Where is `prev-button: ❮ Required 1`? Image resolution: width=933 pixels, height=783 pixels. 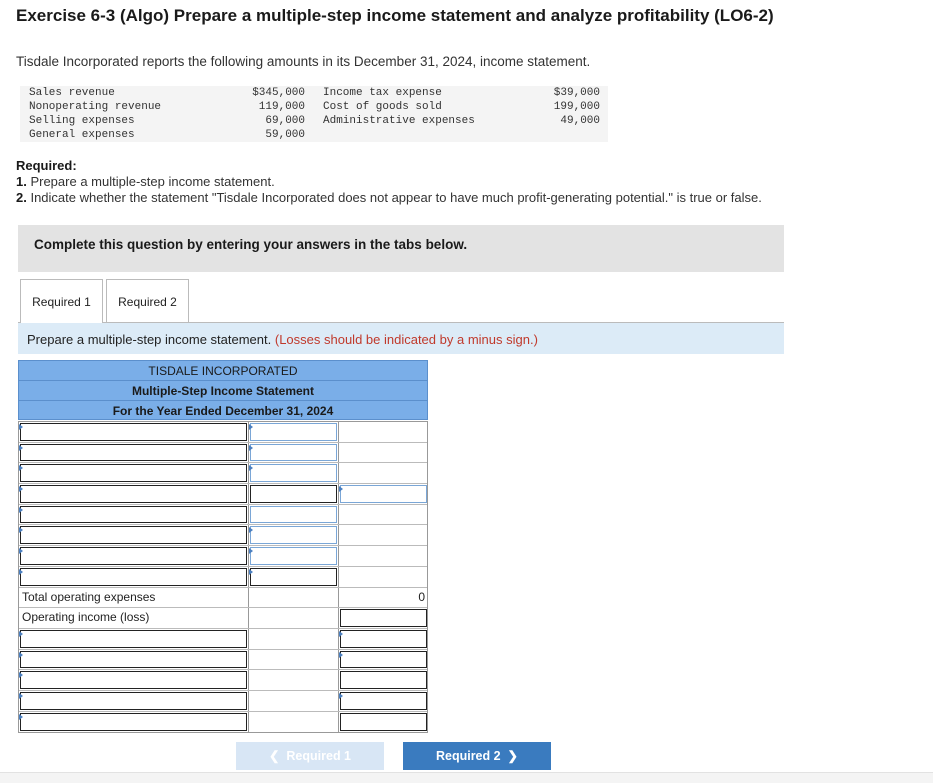 prev-button: ❮ Required 1 is located at coordinates (310, 756).